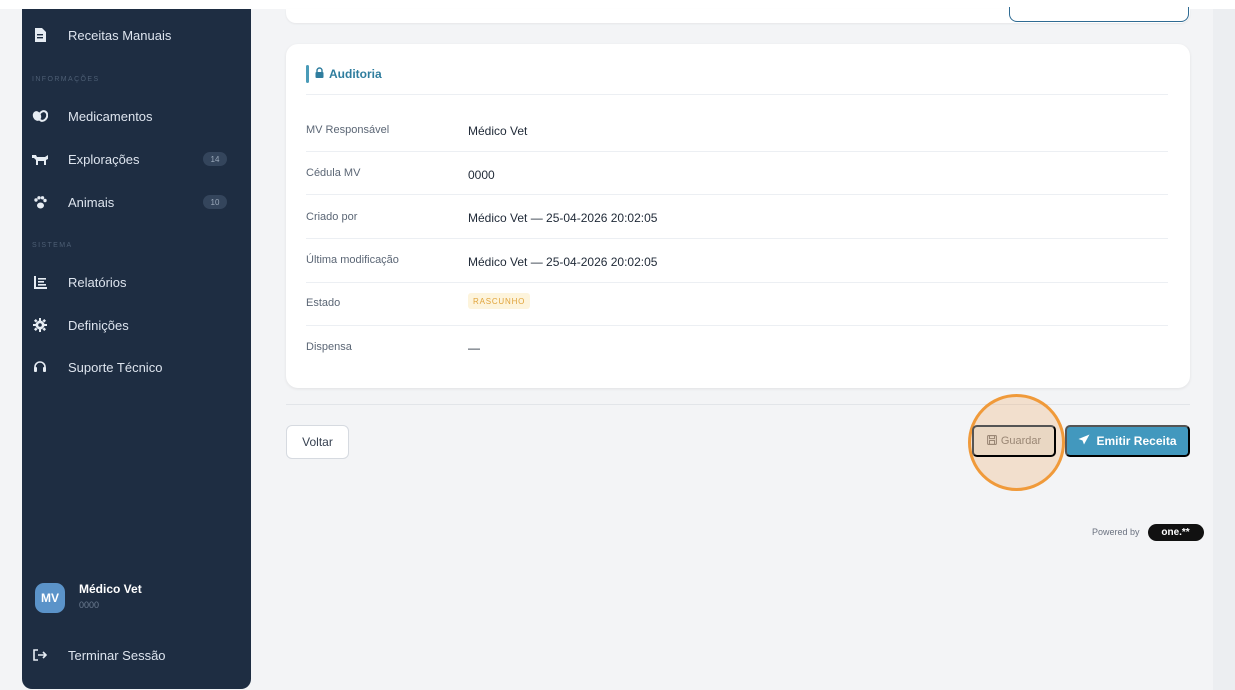 This screenshot has width=1235, height=690. What do you see at coordinates (50, 598) in the screenshot?
I see `avatar: MV` at bounding box center [50, 598].